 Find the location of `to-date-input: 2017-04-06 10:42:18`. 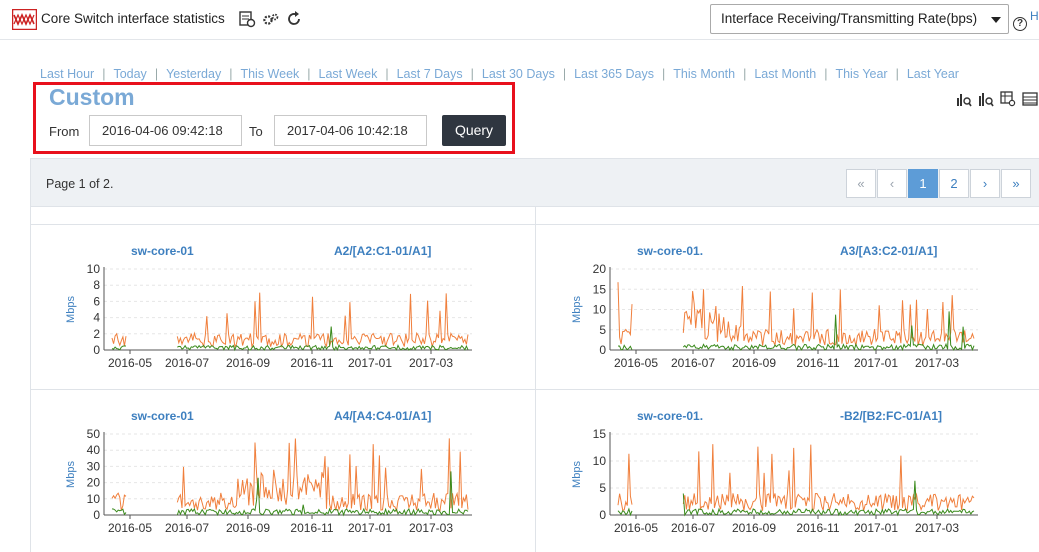

to-date-input: 2017-04-06 10:42:18 is located at coordinates (350, 130).